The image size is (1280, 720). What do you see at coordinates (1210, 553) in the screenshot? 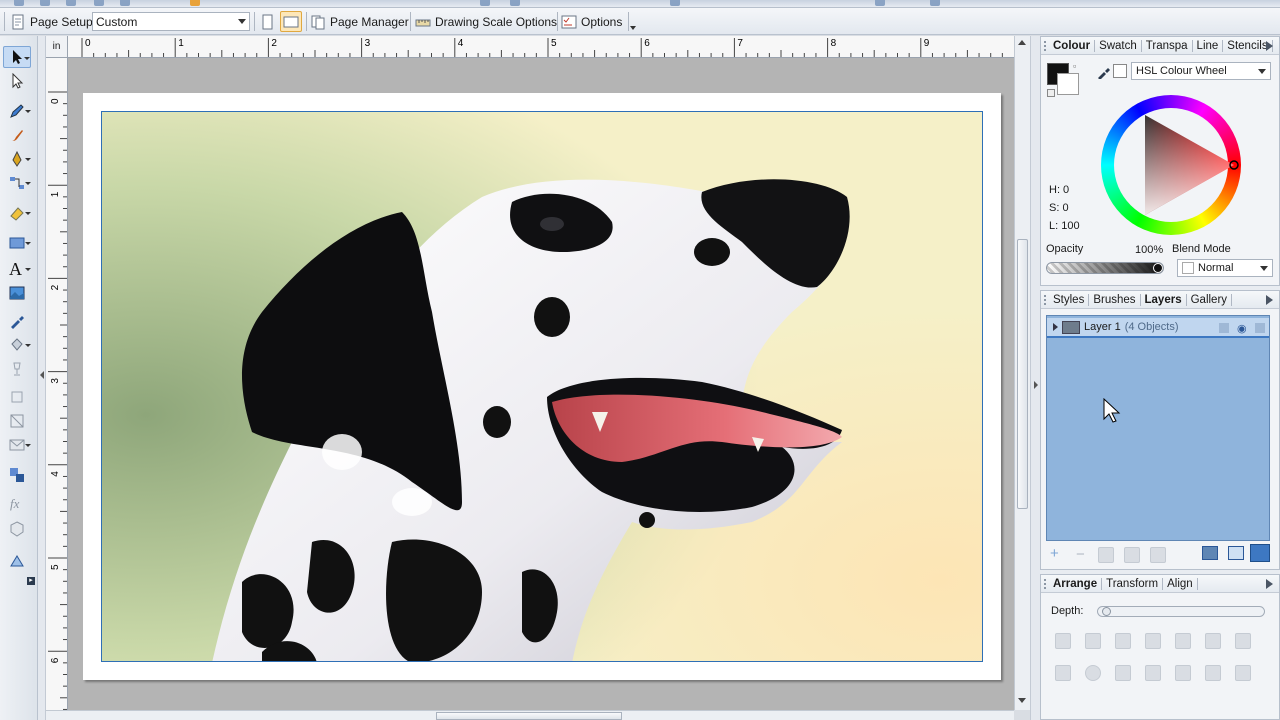
I see `layer-properties-icon` at bounding box center [1210, 553].